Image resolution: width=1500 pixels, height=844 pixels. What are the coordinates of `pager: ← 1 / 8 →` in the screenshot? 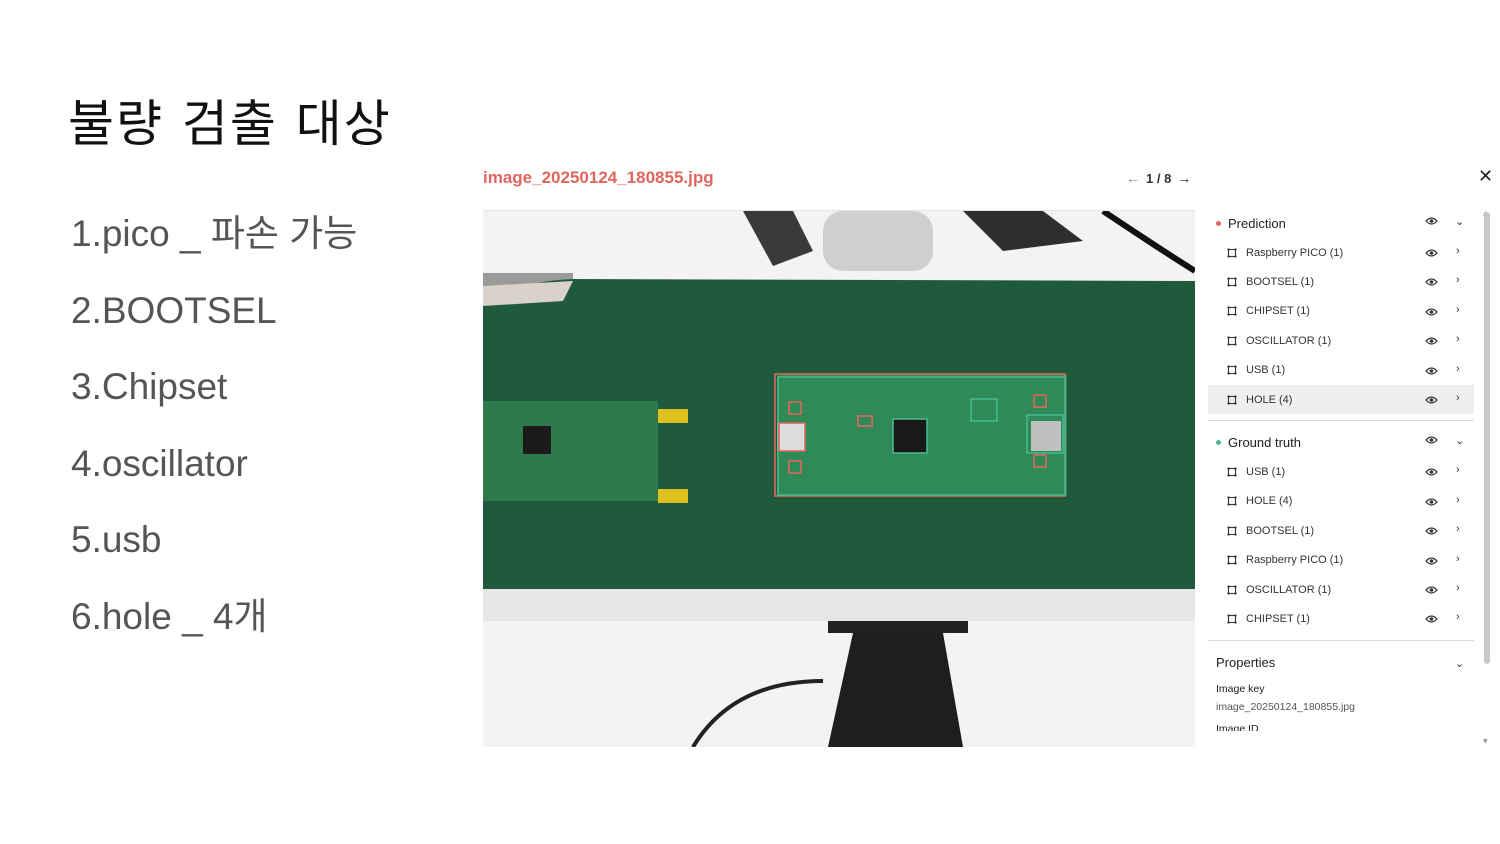 It's located at (1158, 178).